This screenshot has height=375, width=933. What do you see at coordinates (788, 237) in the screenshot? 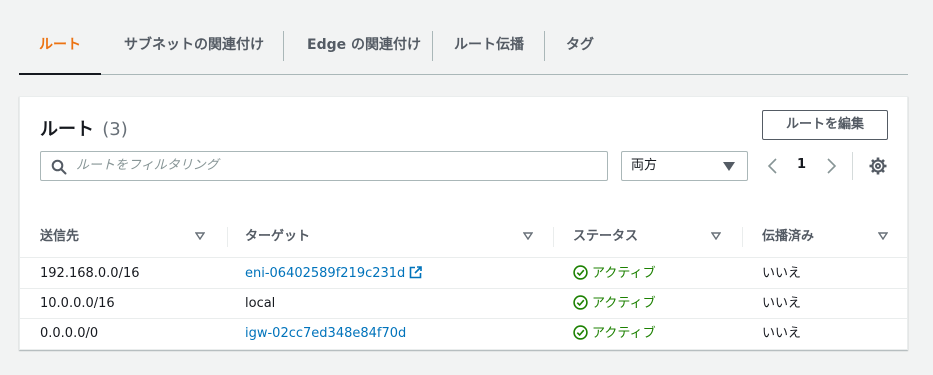
I see `column-propagated: 伝播済み` at bounding box center [788, 237].